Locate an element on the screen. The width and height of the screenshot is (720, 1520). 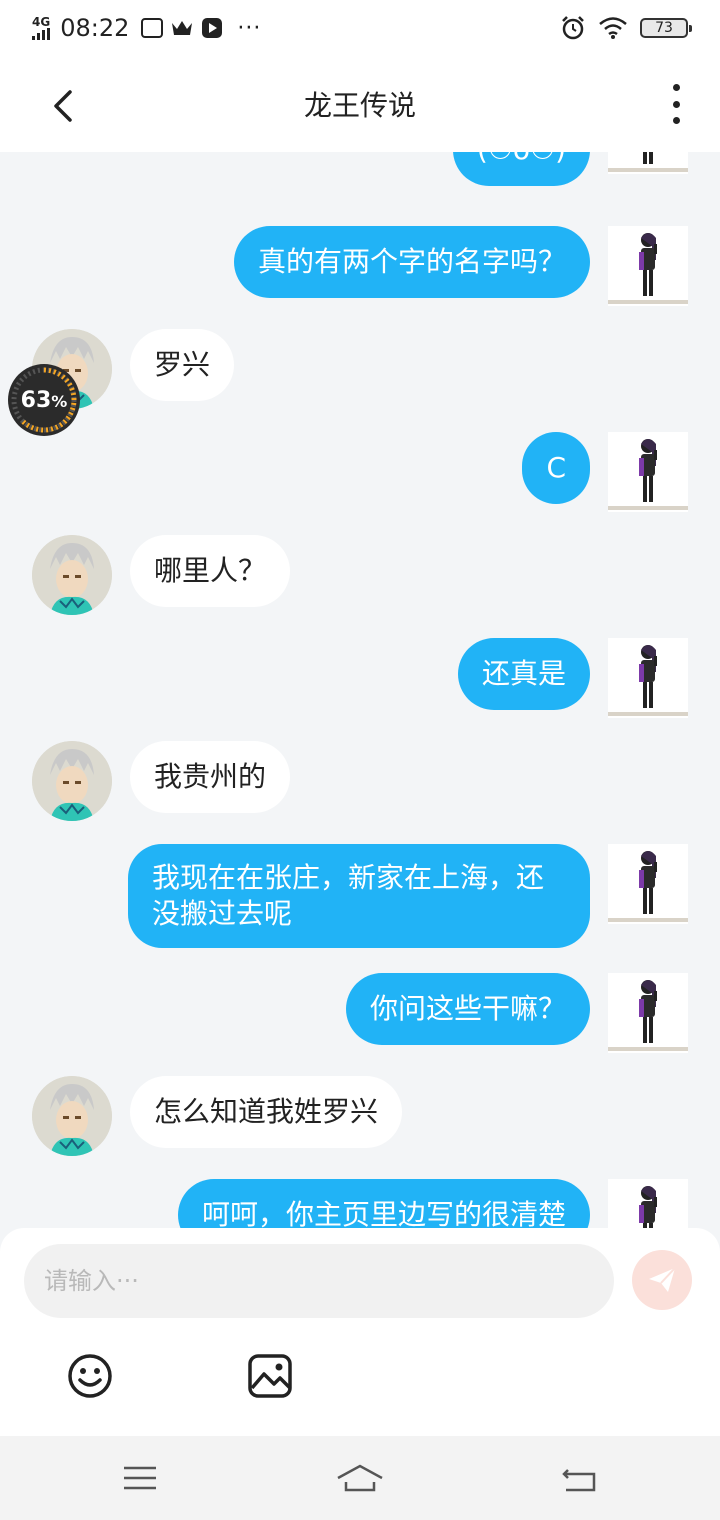
battery-level: 73 is located at coordinates (664, 28).